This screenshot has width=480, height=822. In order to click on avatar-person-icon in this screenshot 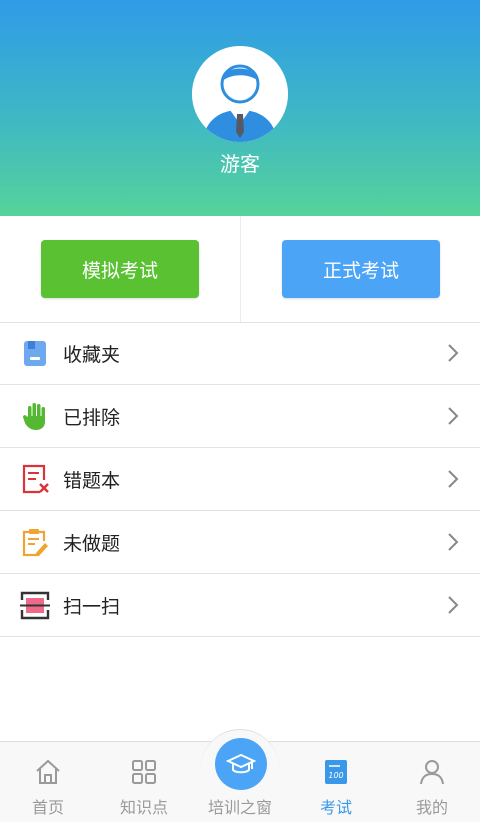, I will do `click(240, 94)`.